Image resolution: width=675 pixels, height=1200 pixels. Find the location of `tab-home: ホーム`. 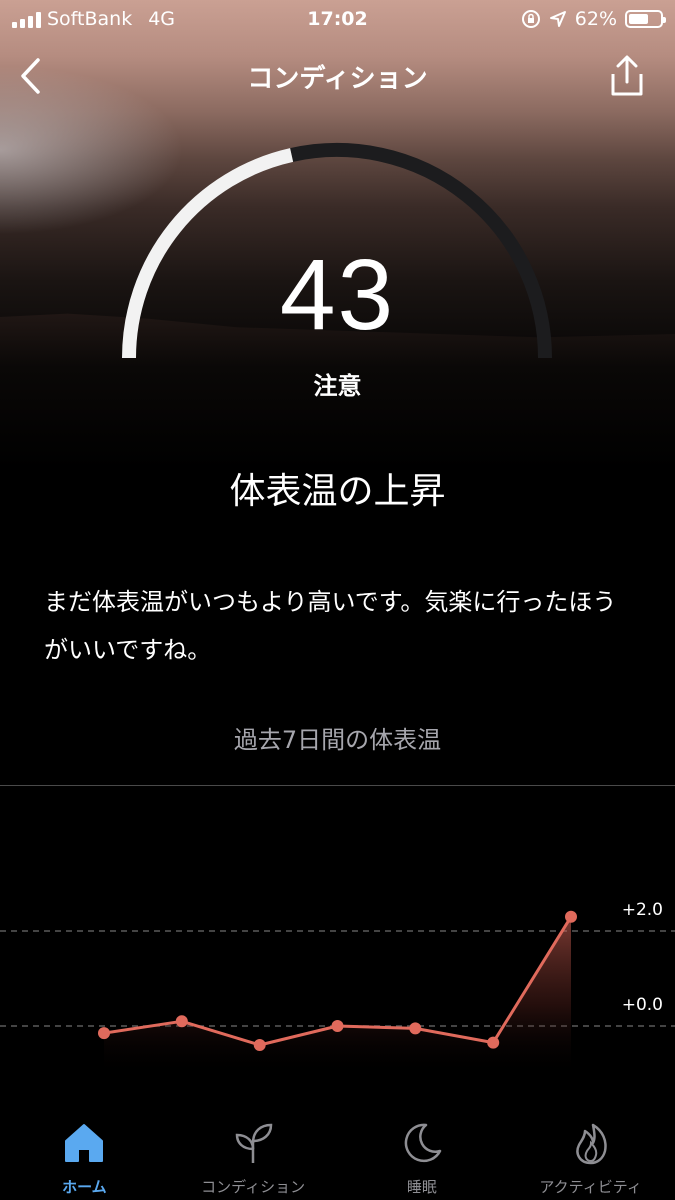

tab-home: ホーム is located at coordinates (84, 1155).